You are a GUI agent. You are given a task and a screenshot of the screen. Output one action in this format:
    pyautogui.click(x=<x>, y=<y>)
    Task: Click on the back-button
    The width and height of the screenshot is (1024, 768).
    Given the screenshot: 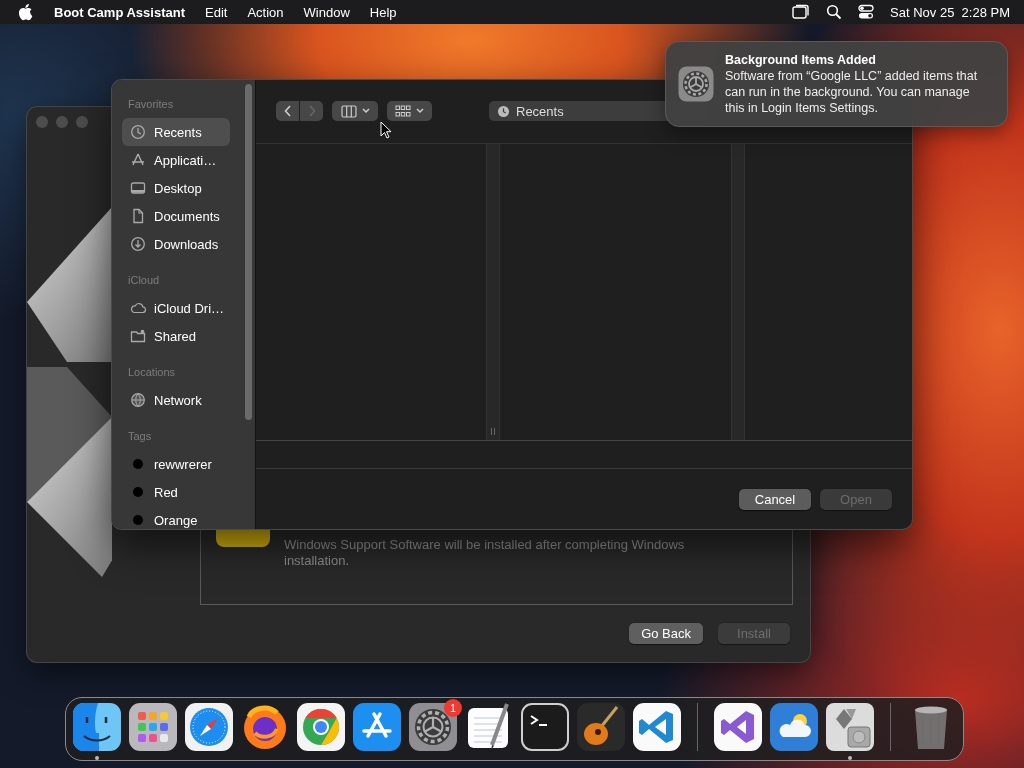 What is the action you would take?
    pyautogui.click(x=287, y=111)
    